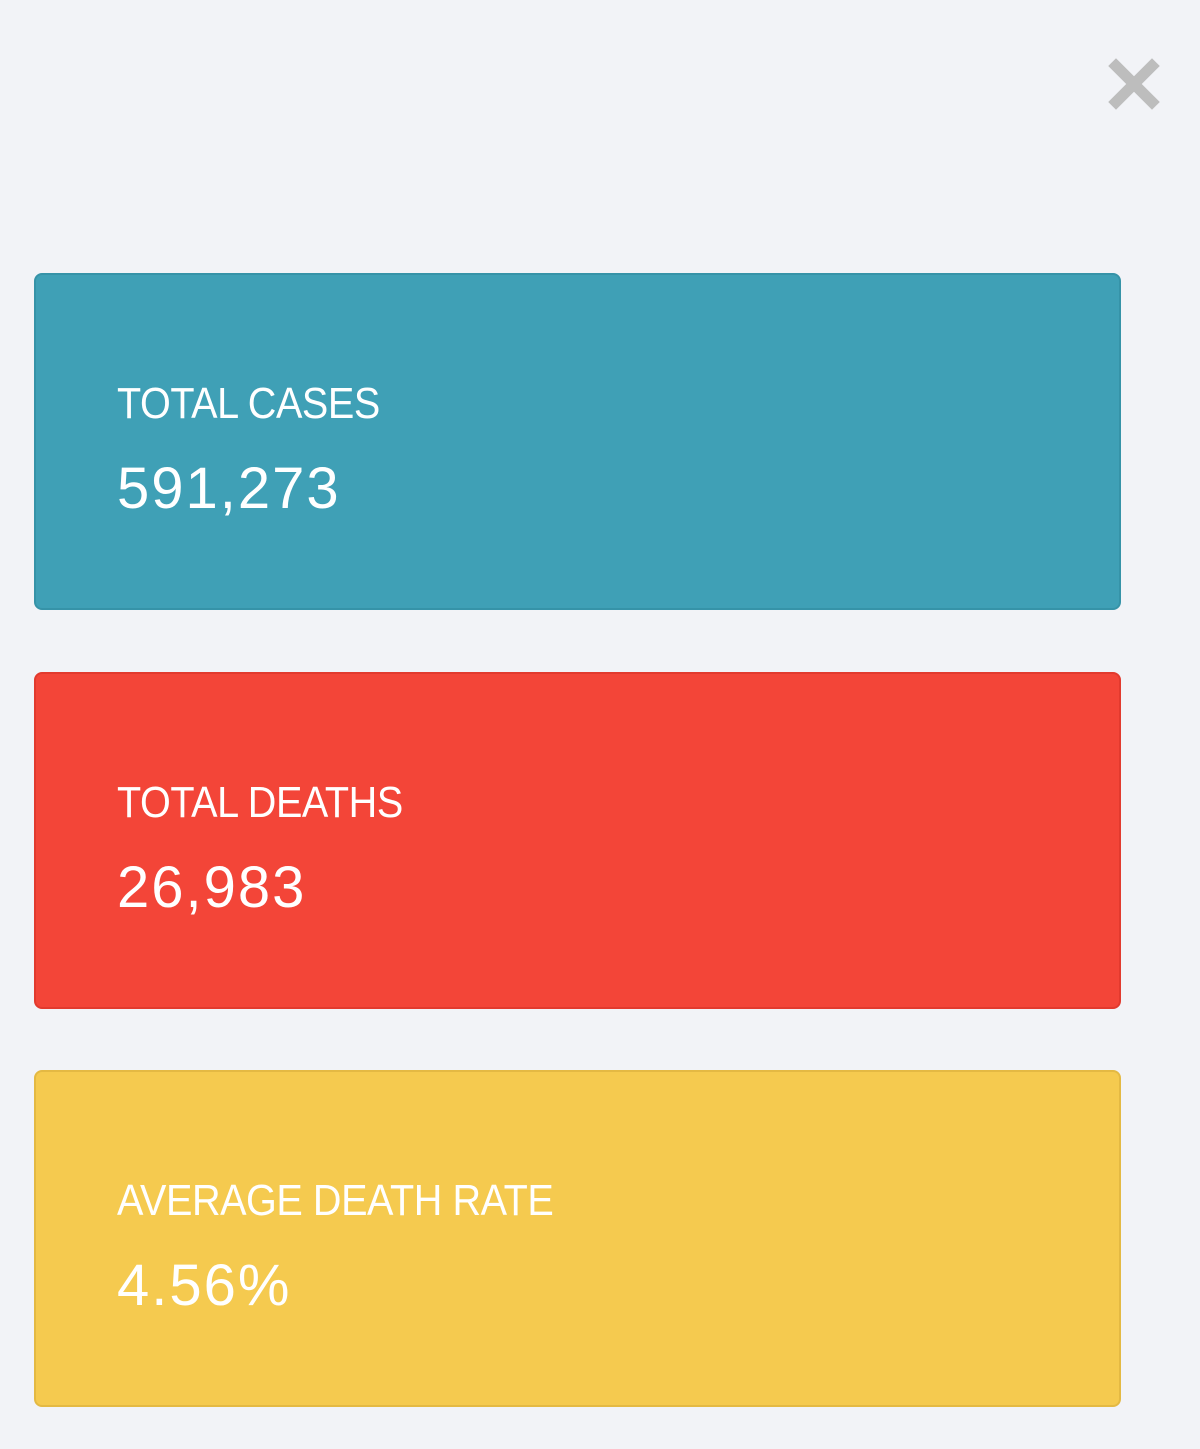 The image size is (1200, 1449). I want to click on average-death-rate-label: AVERAGE DEATH RATE, so click(335, 1200).